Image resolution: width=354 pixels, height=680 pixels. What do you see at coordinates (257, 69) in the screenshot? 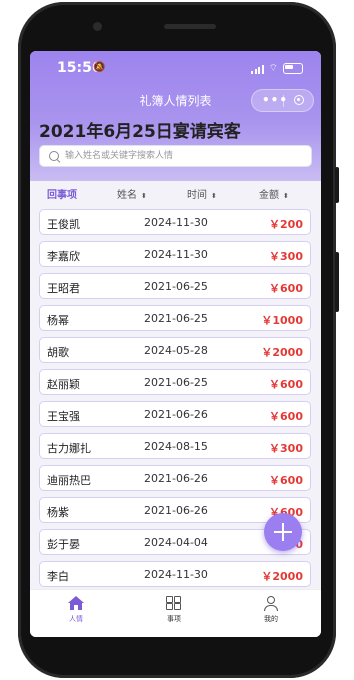
I see `signal-icon` at bounding box center [257, 69].